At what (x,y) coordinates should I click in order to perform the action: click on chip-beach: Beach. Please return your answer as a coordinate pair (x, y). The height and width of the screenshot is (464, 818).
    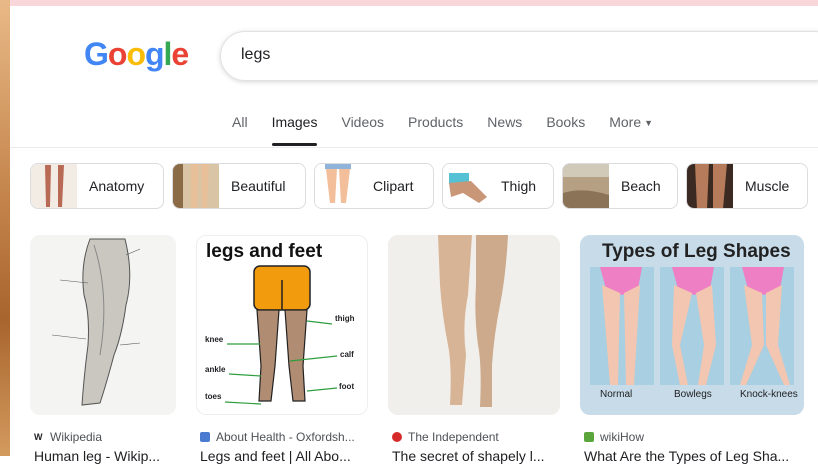
    Looking at the image, I should click on (620, 186).